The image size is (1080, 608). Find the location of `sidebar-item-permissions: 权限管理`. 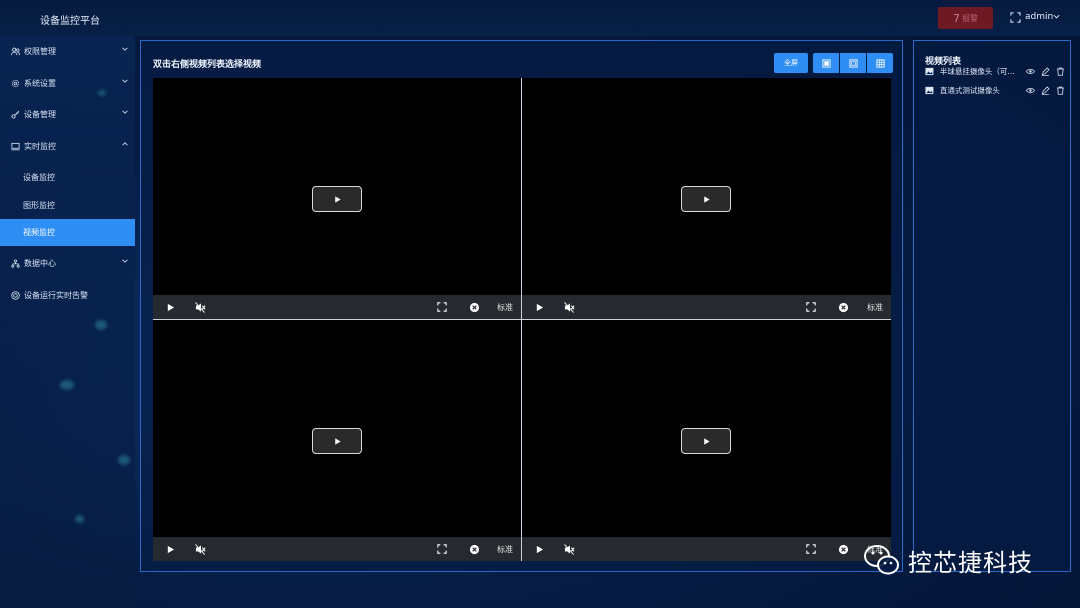

sidebar-item-permissions: 权限管理 is located at coordinates (67, 51).